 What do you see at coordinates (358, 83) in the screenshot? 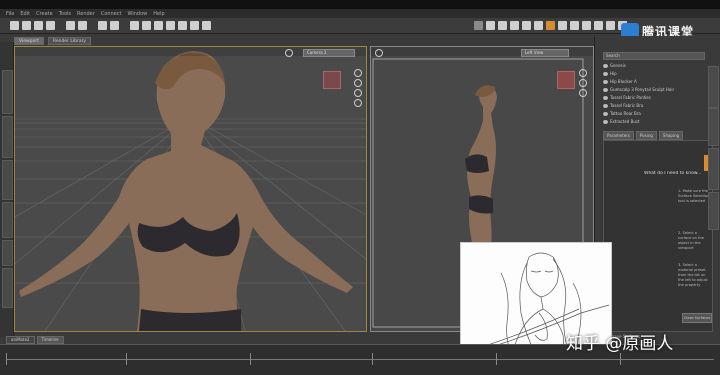
I see `pan-icon` at bounding box center [358, 83].